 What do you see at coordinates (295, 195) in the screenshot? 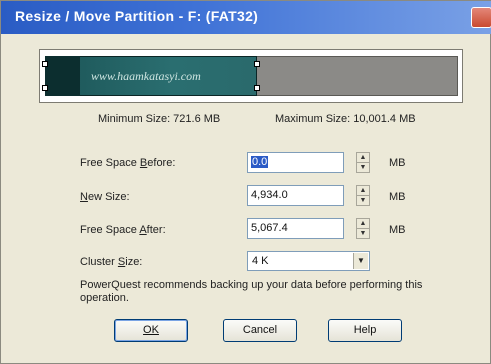
I see `new-size-input: 4,934.0` at bounding box center [295, 195].